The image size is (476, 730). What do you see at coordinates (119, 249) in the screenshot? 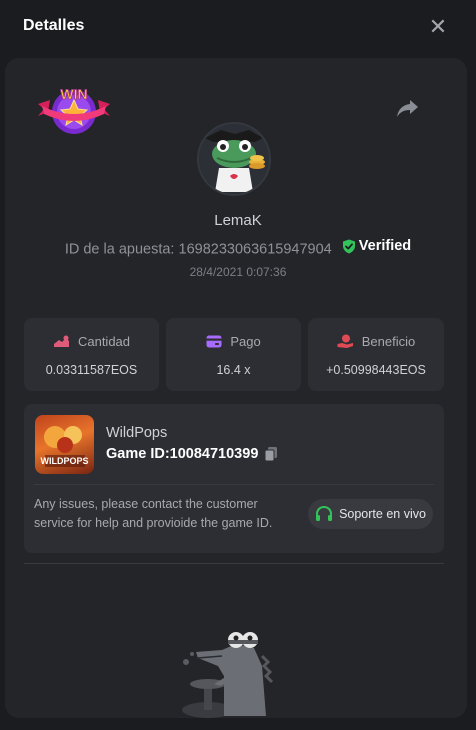
I see `bet-id-label: ID de la apuesta:` at bounding box center [119, 249].